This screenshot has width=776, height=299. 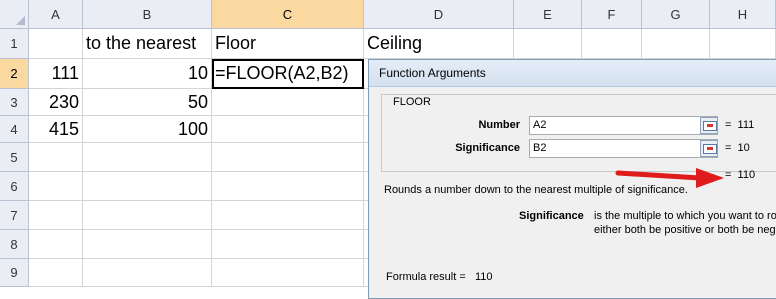 What do you see at coordinates (14, 74) in the screenshot?
I see `row-header-2: 2` at bounding box center [14, 74].